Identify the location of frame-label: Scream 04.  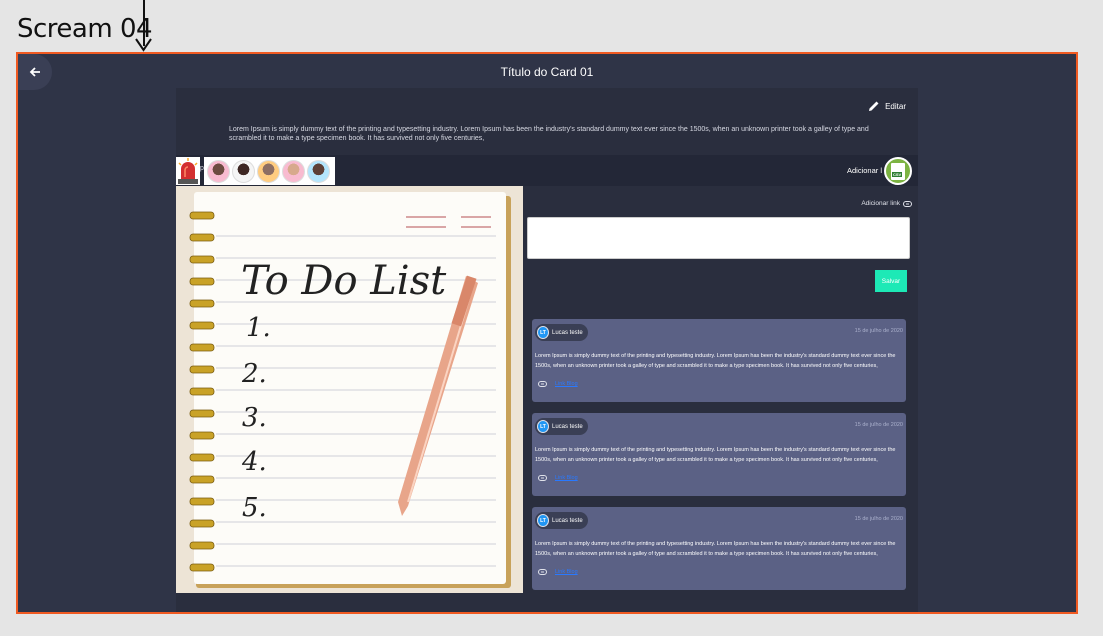
(85, 29).